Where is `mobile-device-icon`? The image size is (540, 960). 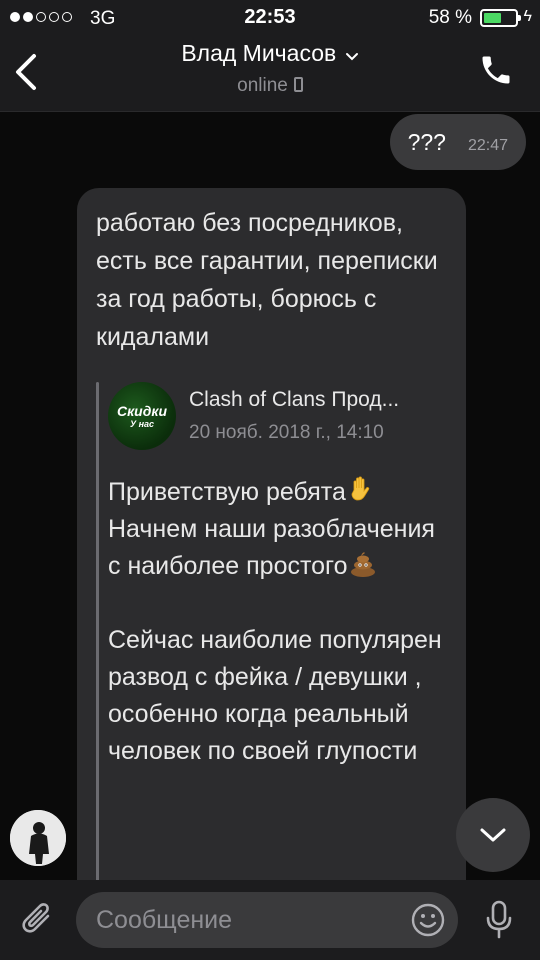
mobile-device-icon is located at coordinates (298, 84).